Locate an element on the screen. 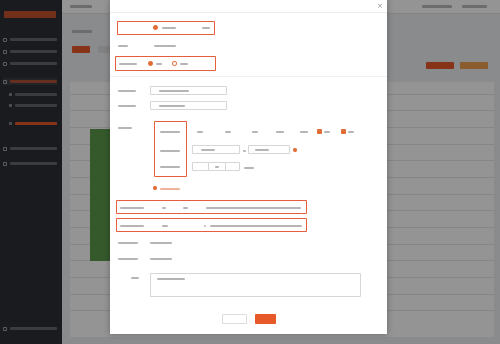 Image resolution: width=500 pixels, height=344 pixels. time-start-input is located at coordinates (216, 149).